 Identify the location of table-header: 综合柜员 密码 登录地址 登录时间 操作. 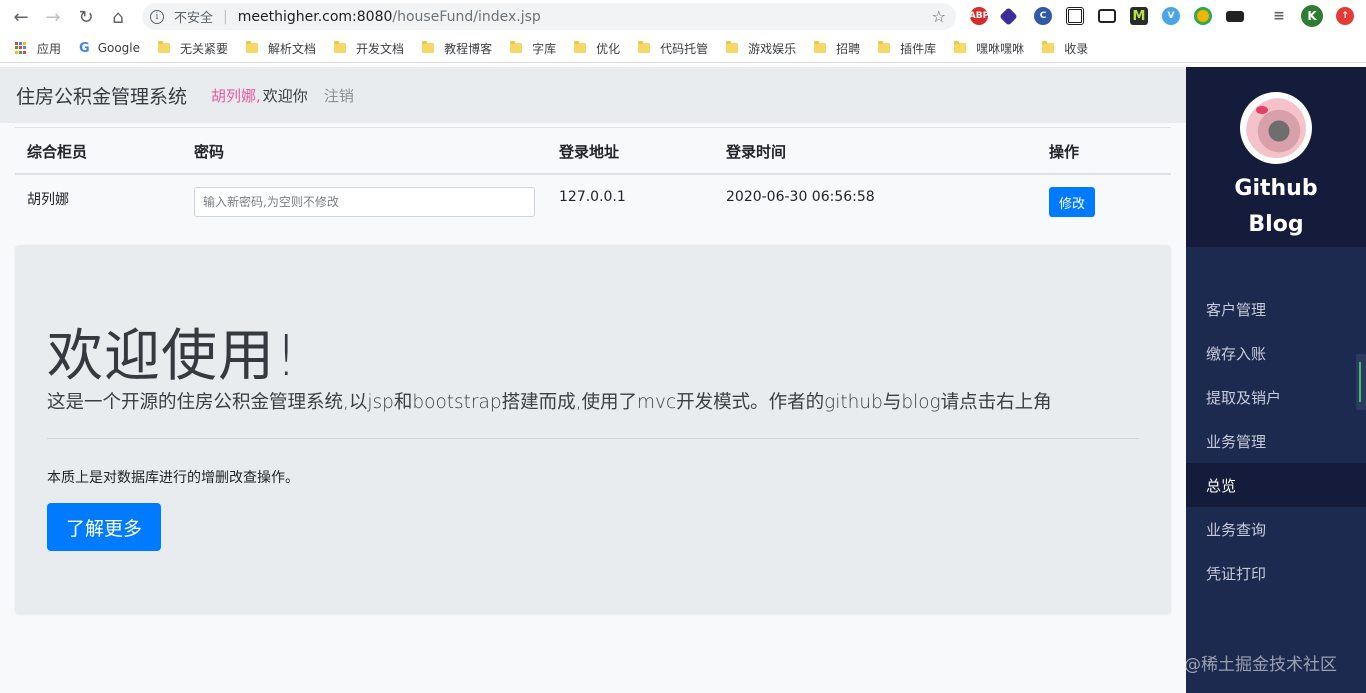
(593, 151).